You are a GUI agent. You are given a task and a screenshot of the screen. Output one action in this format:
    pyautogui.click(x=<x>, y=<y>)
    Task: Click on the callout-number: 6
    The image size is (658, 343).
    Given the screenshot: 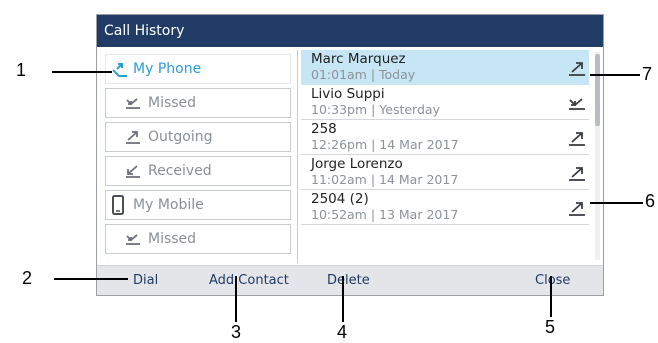 What is the action you would take?
    pyautogui.click(x=650, y=201)
    